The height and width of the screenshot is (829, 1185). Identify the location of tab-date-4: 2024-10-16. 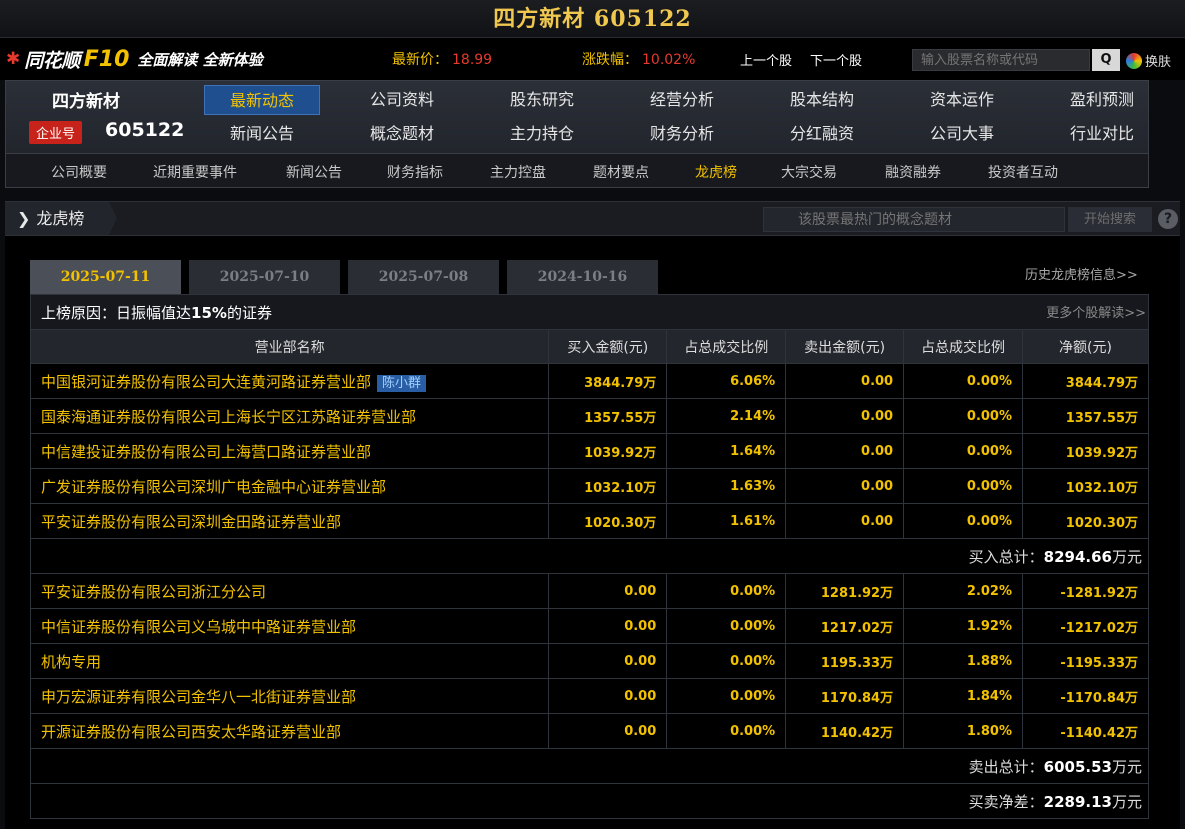
(582, 277).